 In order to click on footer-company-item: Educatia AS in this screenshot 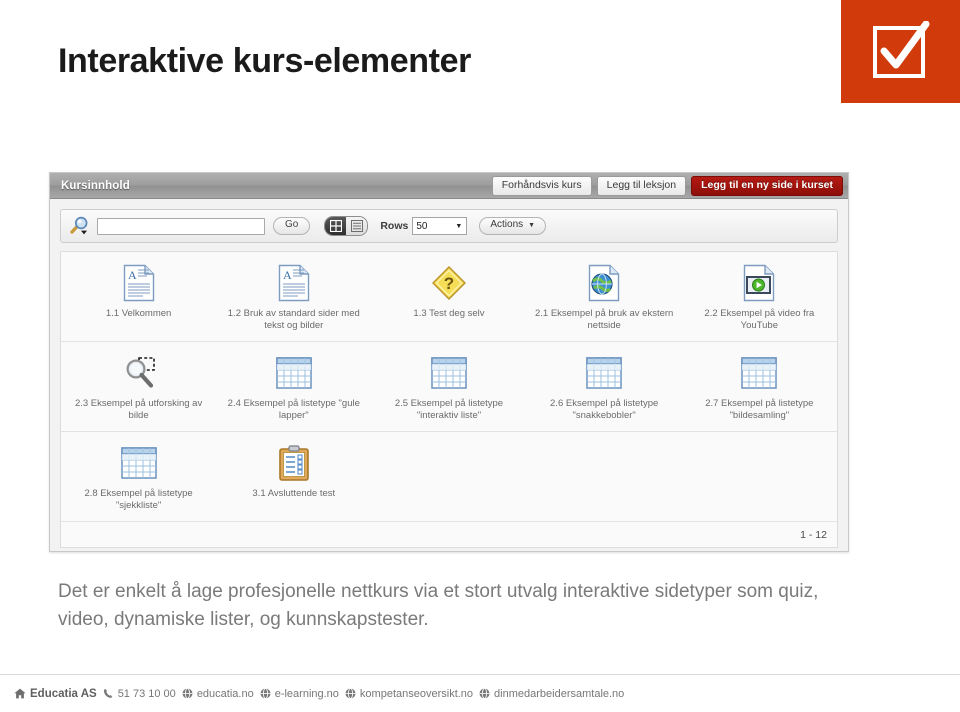, I will do `click(55, 694)`.